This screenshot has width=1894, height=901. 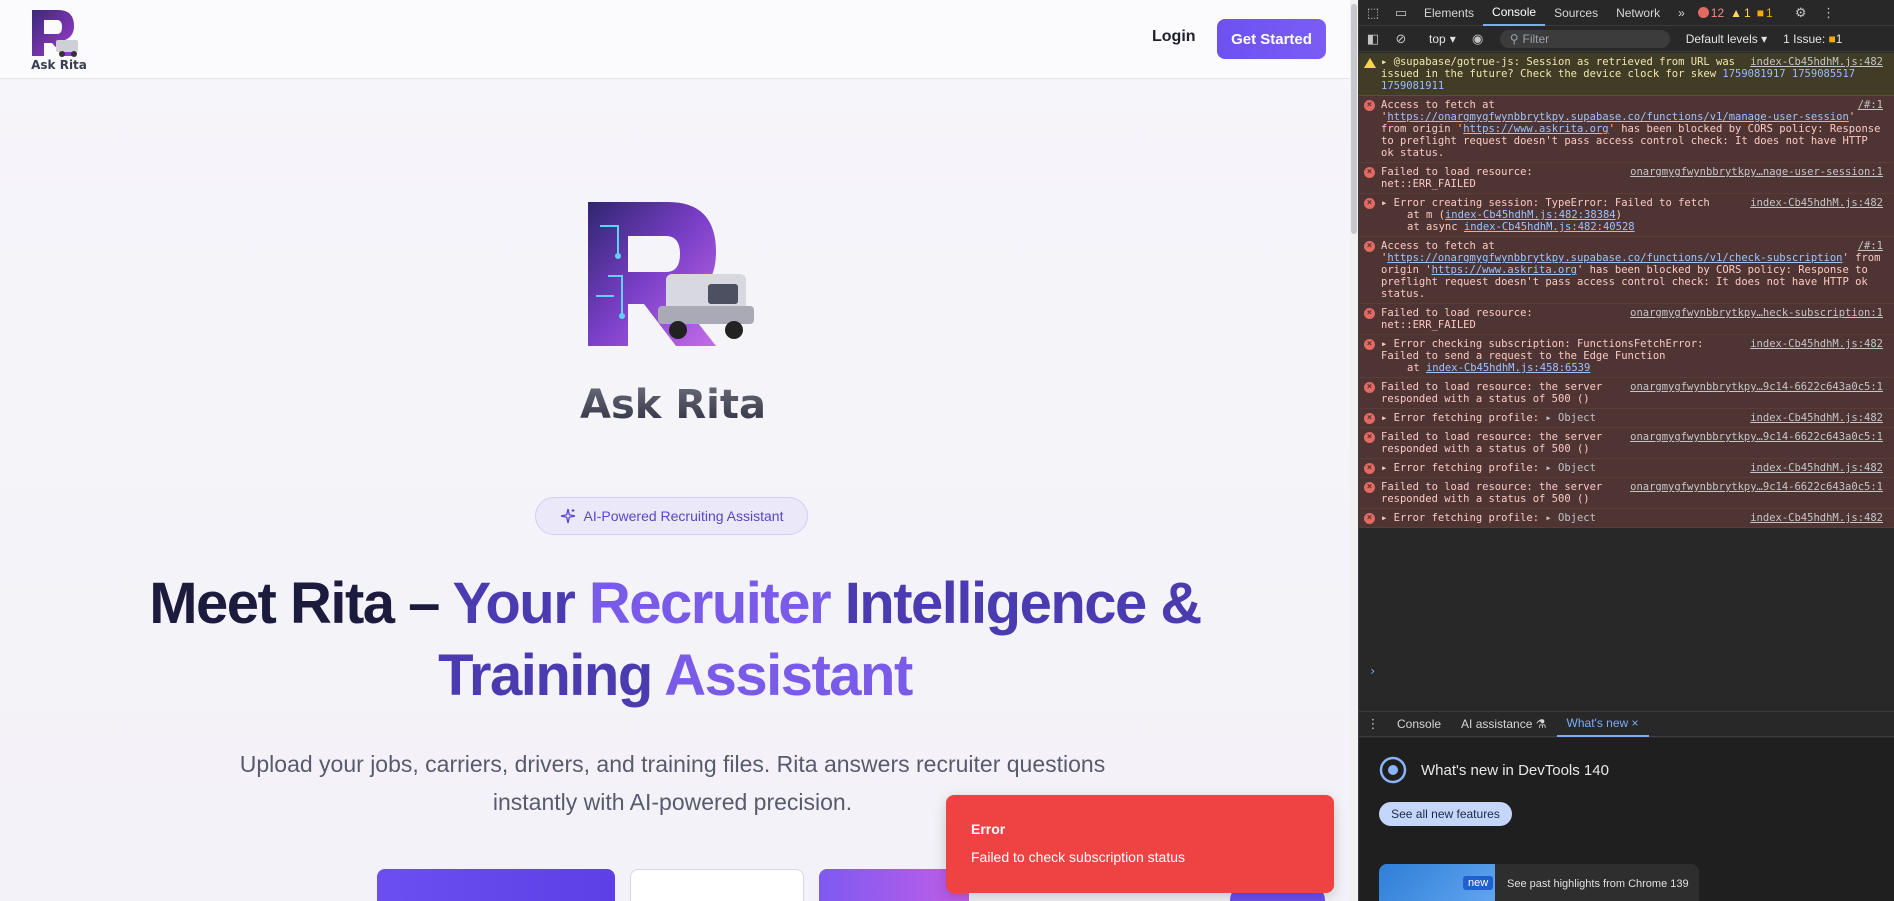 What do you see at coordinates (1539, 882) in the screenshot?
I see `highlights-card: new See past highlights from Chrome 139` at bounding box center [1539, 882].